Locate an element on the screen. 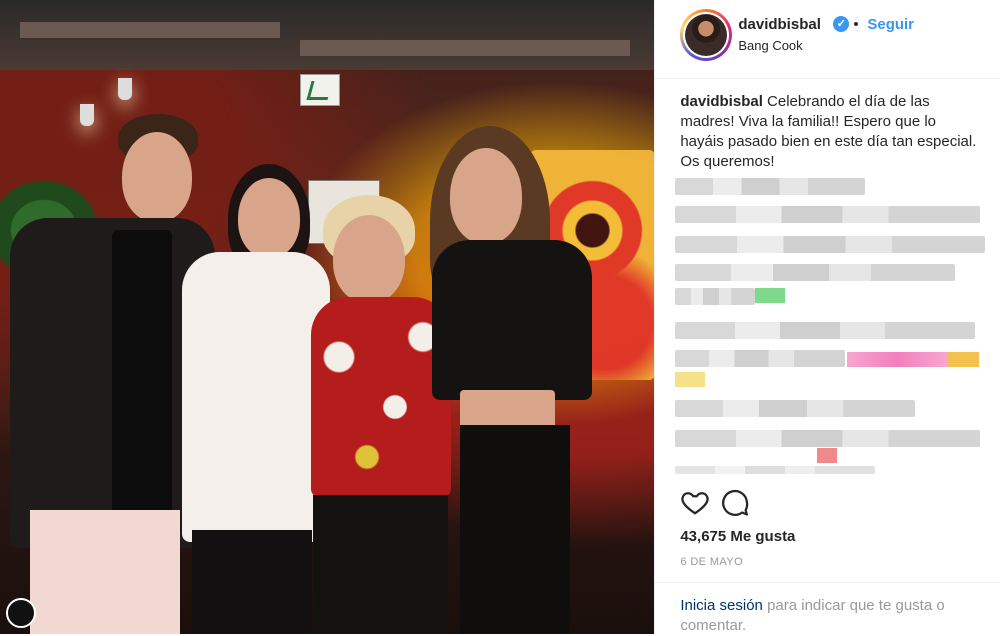 This screenshot has height=636, width=1000. location-link: Bang Cook is located at coordinates (770, 45).